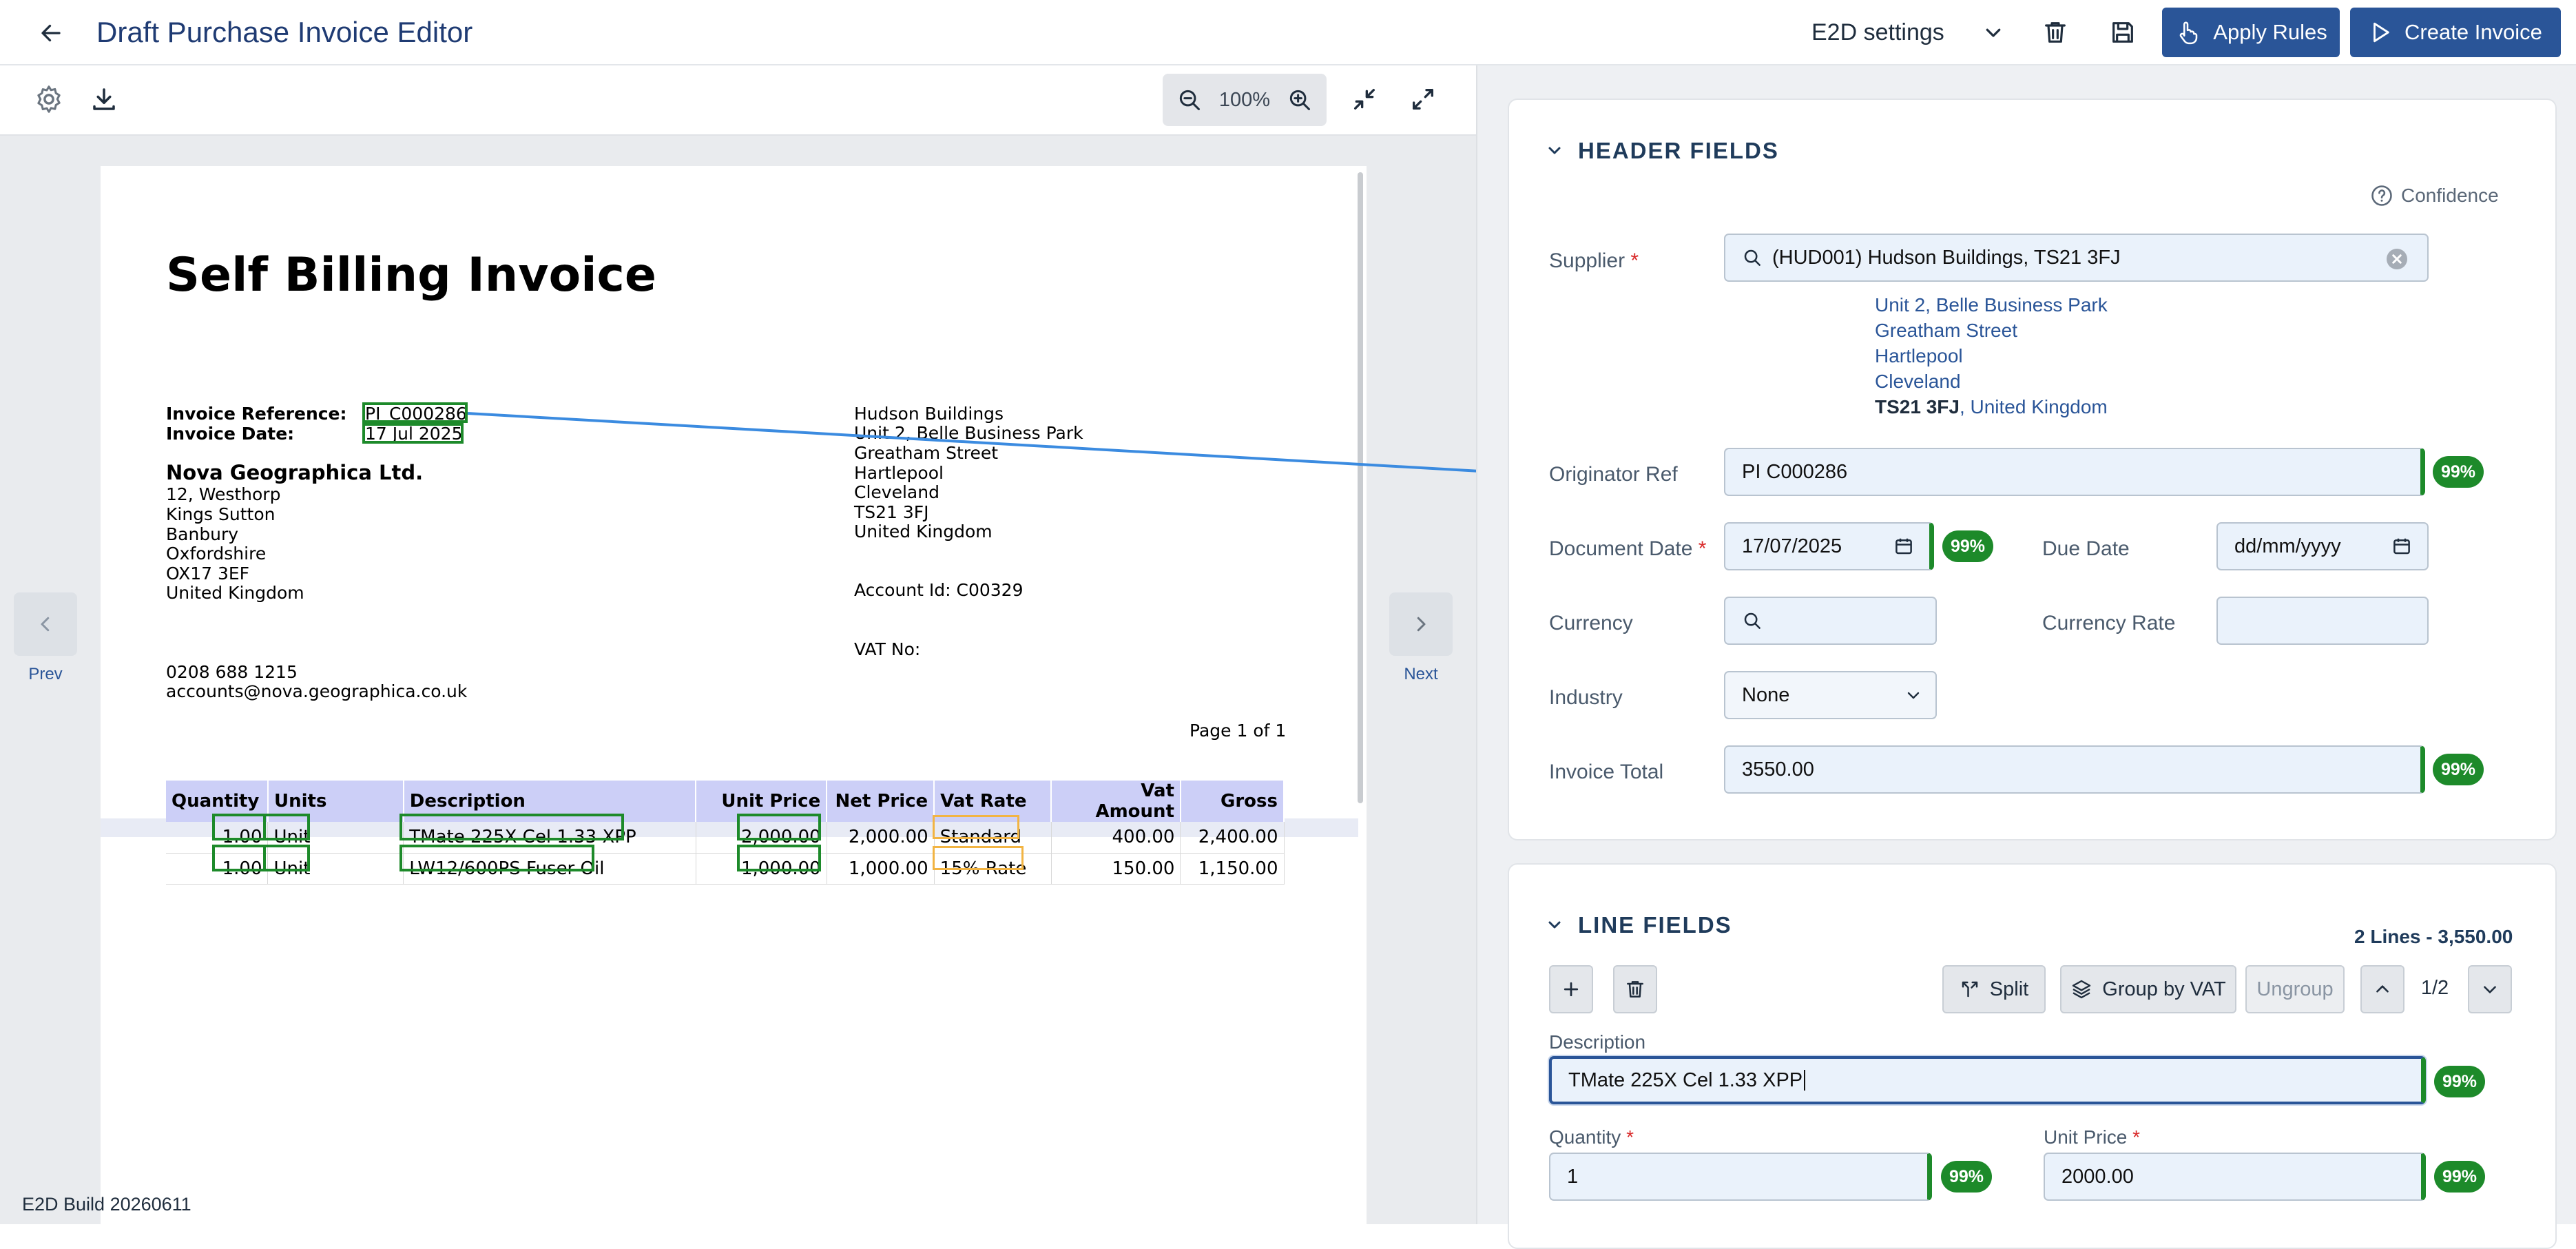  I want to click on industry-value: None, so click(1766, 694).